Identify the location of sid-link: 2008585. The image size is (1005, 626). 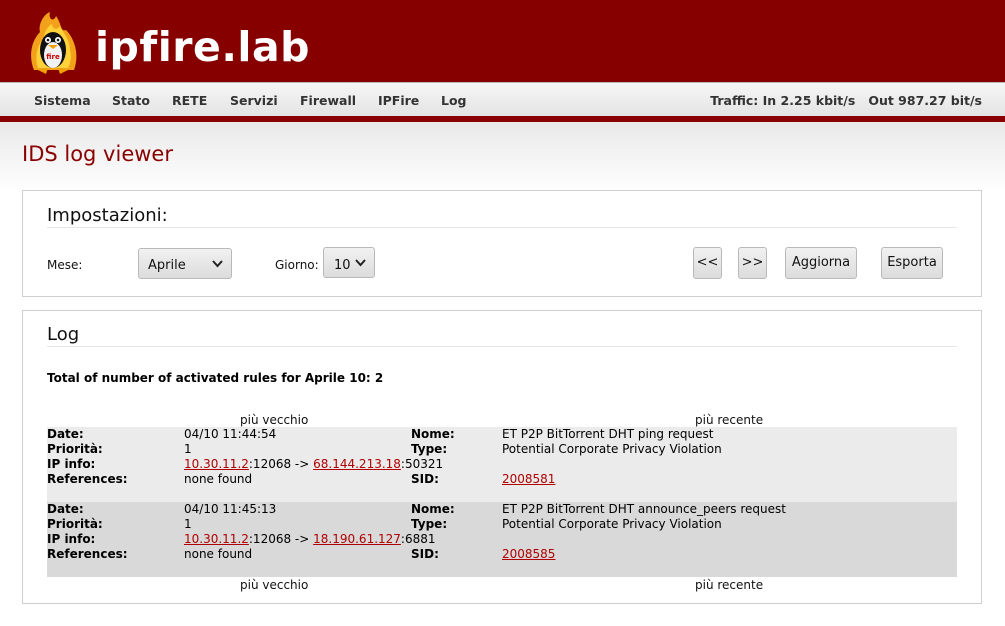
(528, 554).